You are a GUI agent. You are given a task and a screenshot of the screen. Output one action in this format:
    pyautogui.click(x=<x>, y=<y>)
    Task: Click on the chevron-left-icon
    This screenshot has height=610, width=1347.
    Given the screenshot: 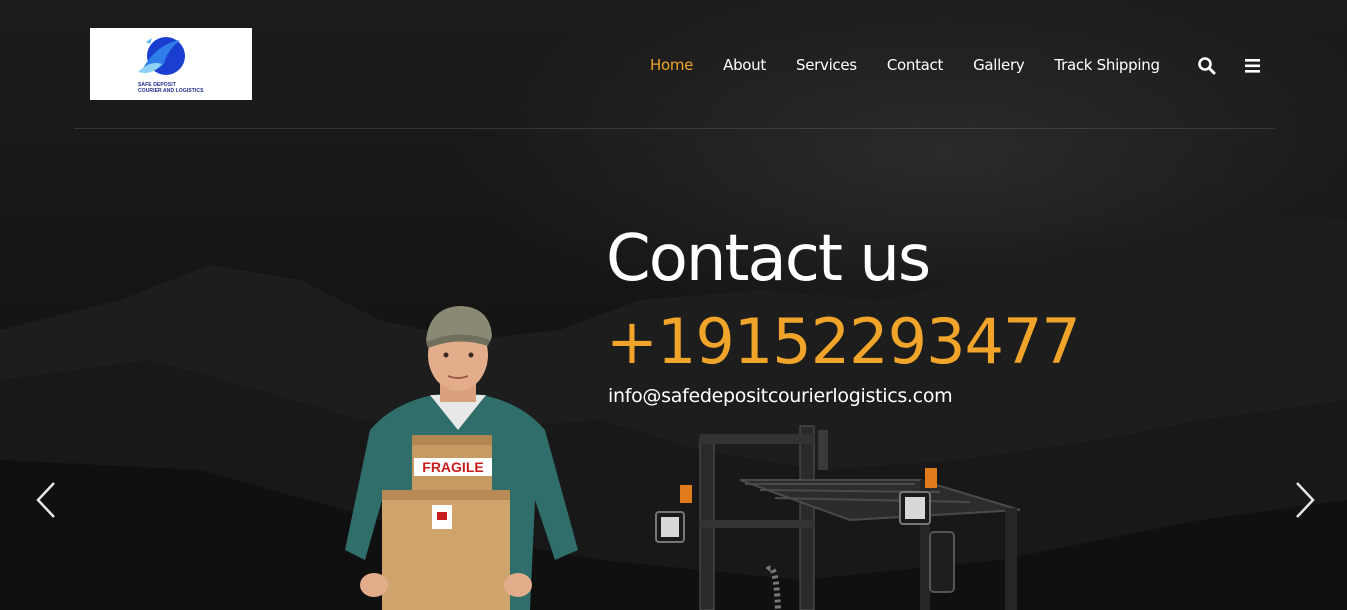 What is the action you would take?
    pyautogui.click(x=46, y=500)
    